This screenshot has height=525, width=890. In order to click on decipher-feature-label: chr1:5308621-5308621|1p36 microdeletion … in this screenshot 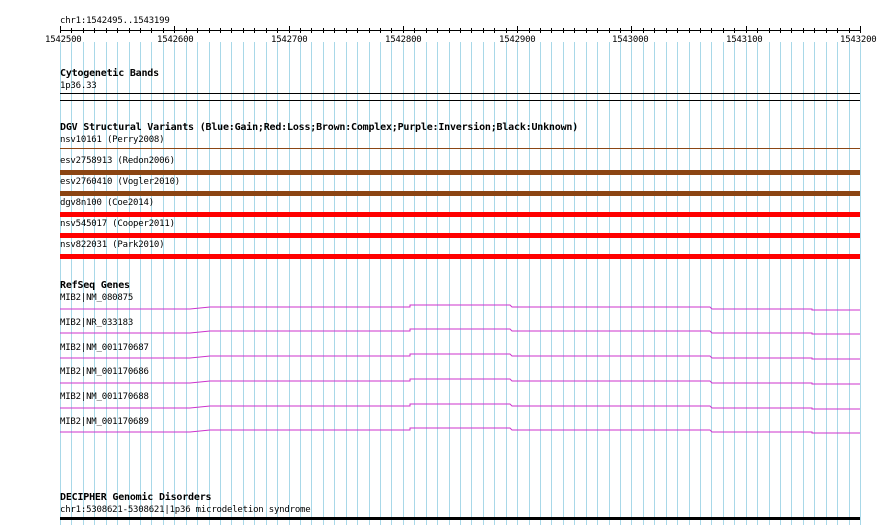, I will do `click(185, 510)`.